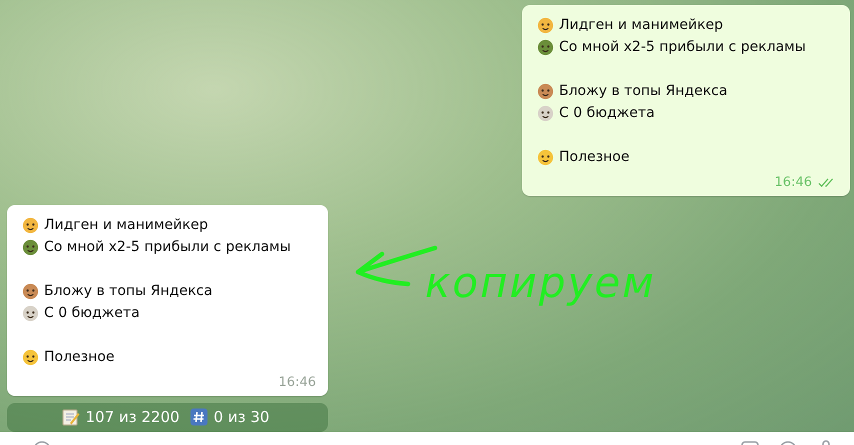 The image size is (854, 445). Describe the element at coordinates (540, 282) in the screenshot. I see `handwritten-note: копируем` at that location.